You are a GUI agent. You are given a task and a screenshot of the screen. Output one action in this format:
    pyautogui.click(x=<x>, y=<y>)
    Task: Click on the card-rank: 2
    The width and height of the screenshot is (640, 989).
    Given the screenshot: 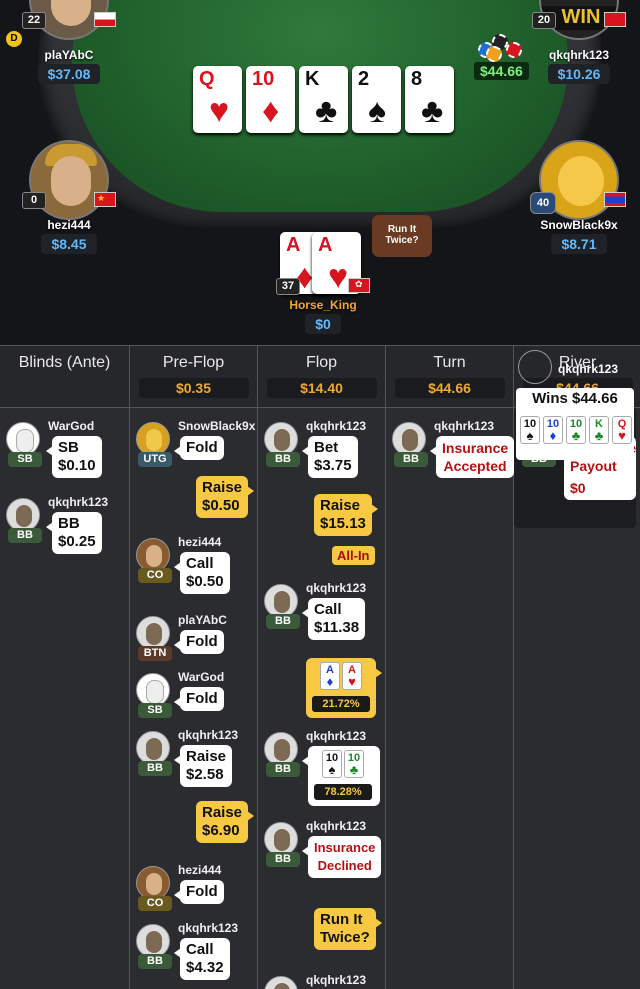 What is the action you would take?
    pyautogui.click(x=364, y=79)
    